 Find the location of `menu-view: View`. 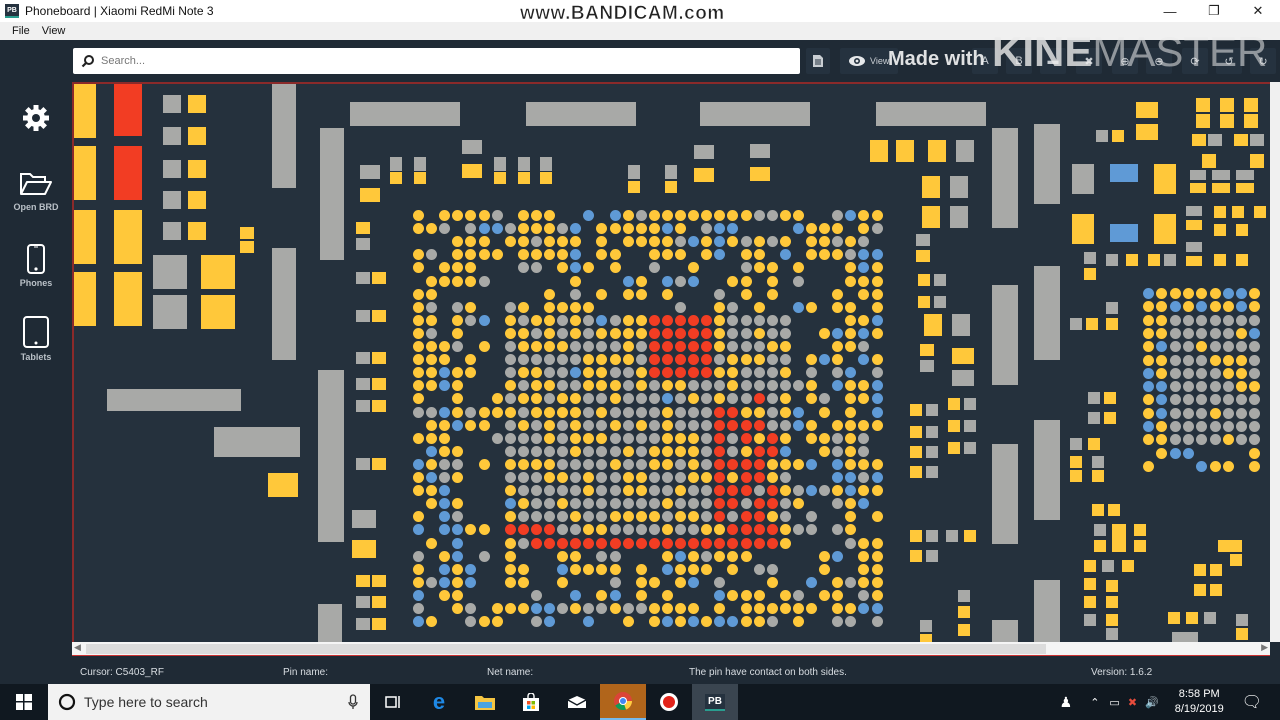

menu-view: View is located at coordinates (54, 31).